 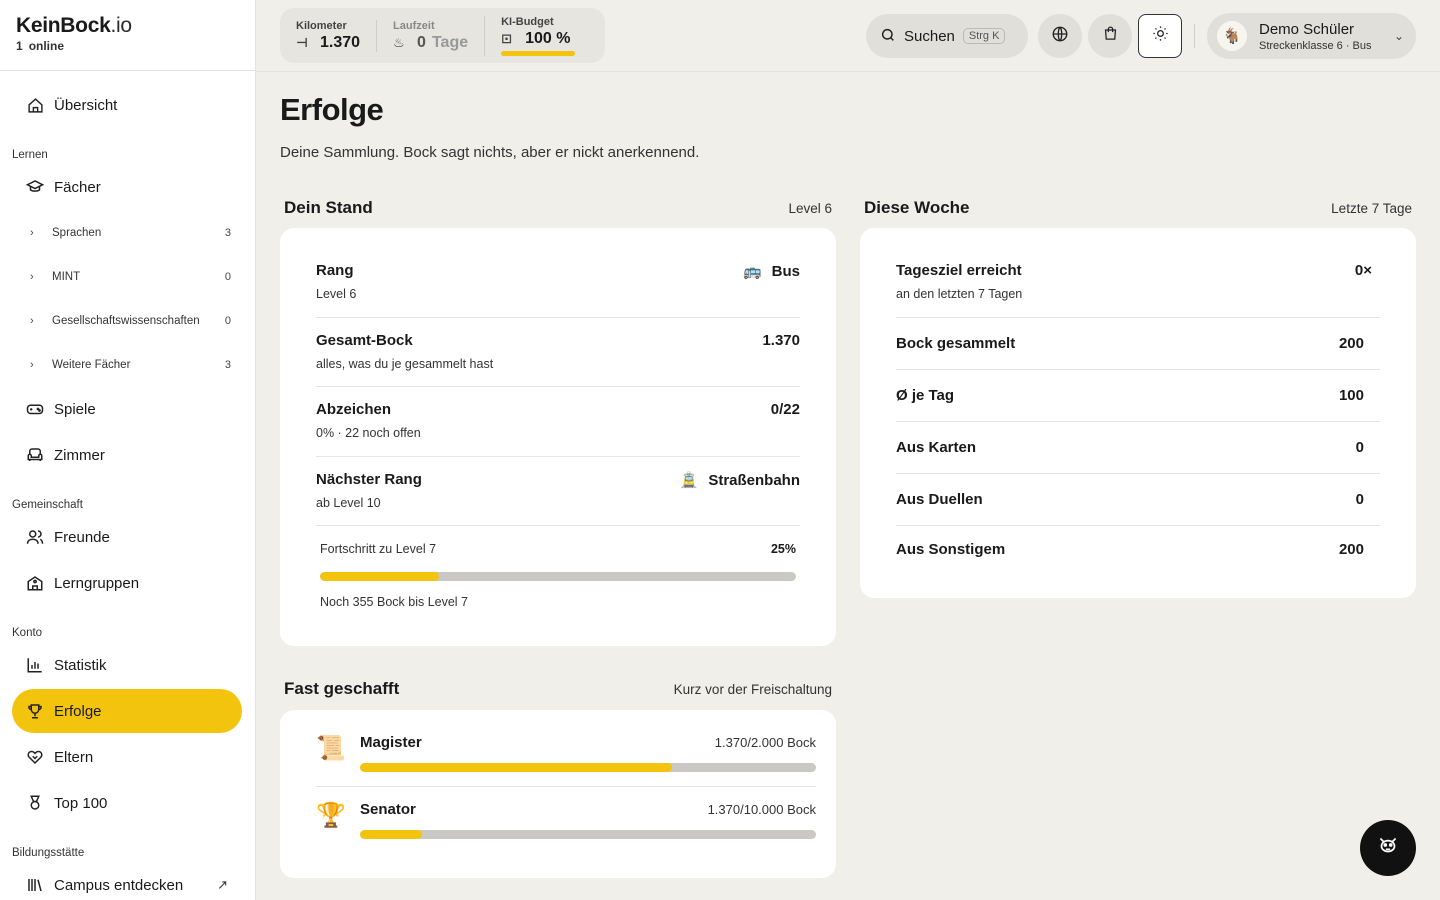 I want to click on progress-label: Fortschritt zu Level 7, so click(x=378, y=549).